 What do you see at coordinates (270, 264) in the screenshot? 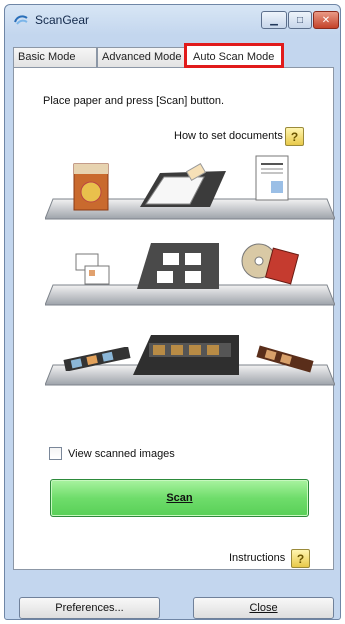
I see `disc-photo-icon` at bounding box center [270, 264].